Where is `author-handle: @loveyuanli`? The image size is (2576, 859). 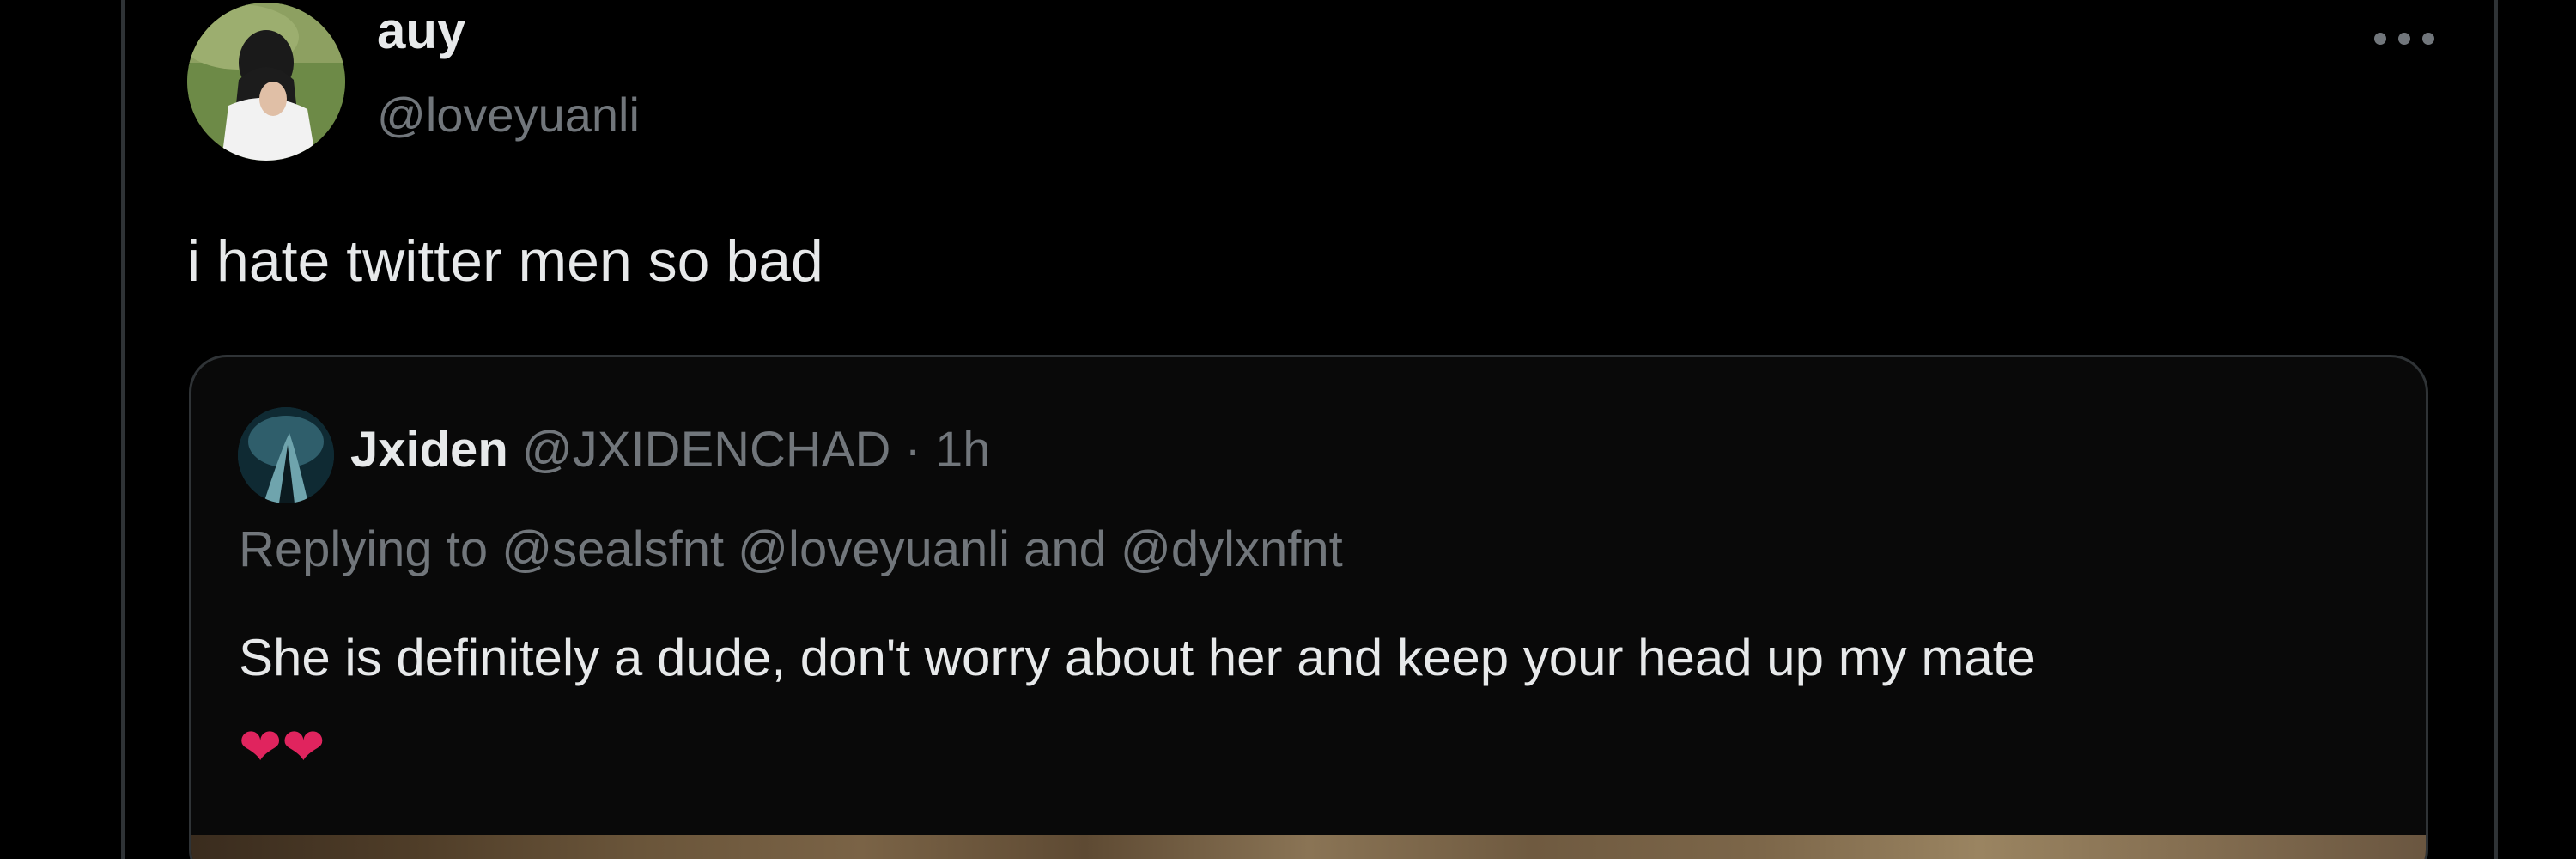 author-handle: @loveyuanli is located at coordinates (508, 115).